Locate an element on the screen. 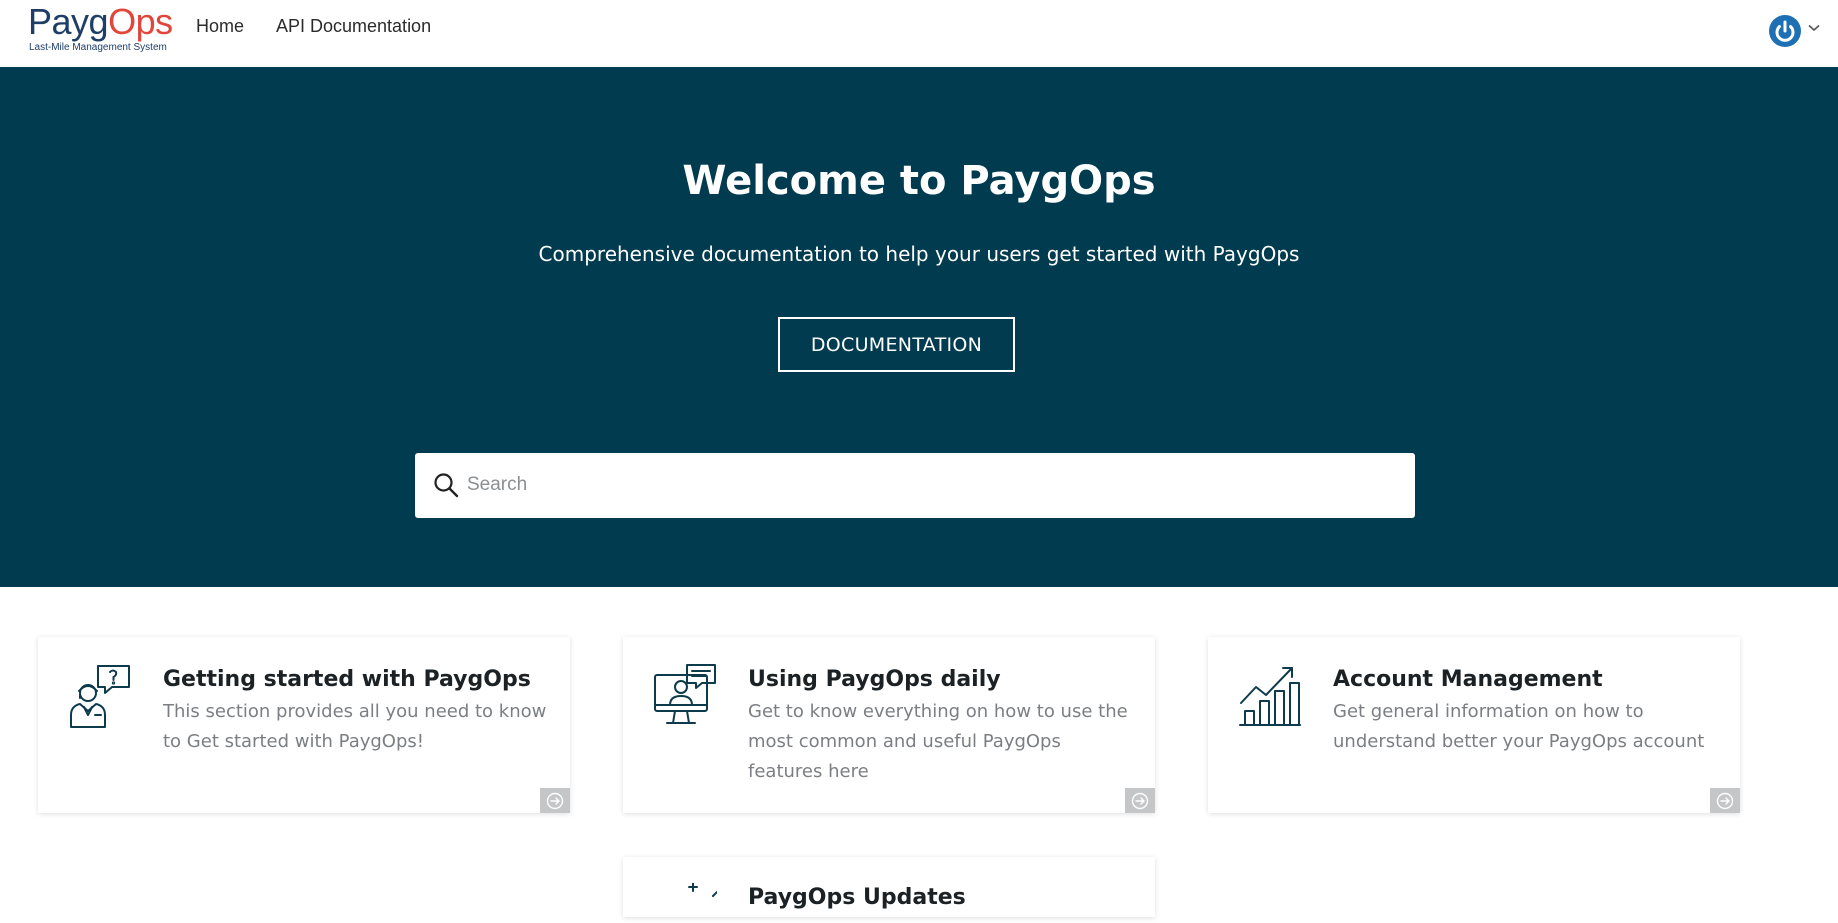  card-paygops-updates: PaygOps Updates is located at coordinates (889, 887).